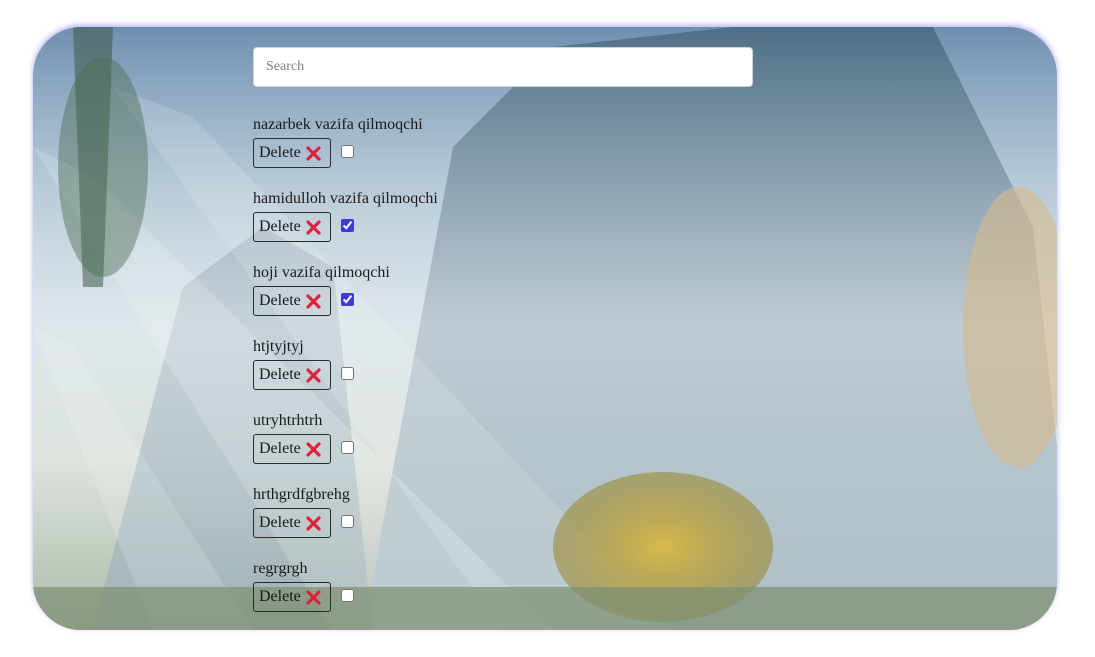  Describe the element at coordinates (338, 124) in the screenshot. I see `todo-title: nazarbek vazifa qilmoqchi` at that location.